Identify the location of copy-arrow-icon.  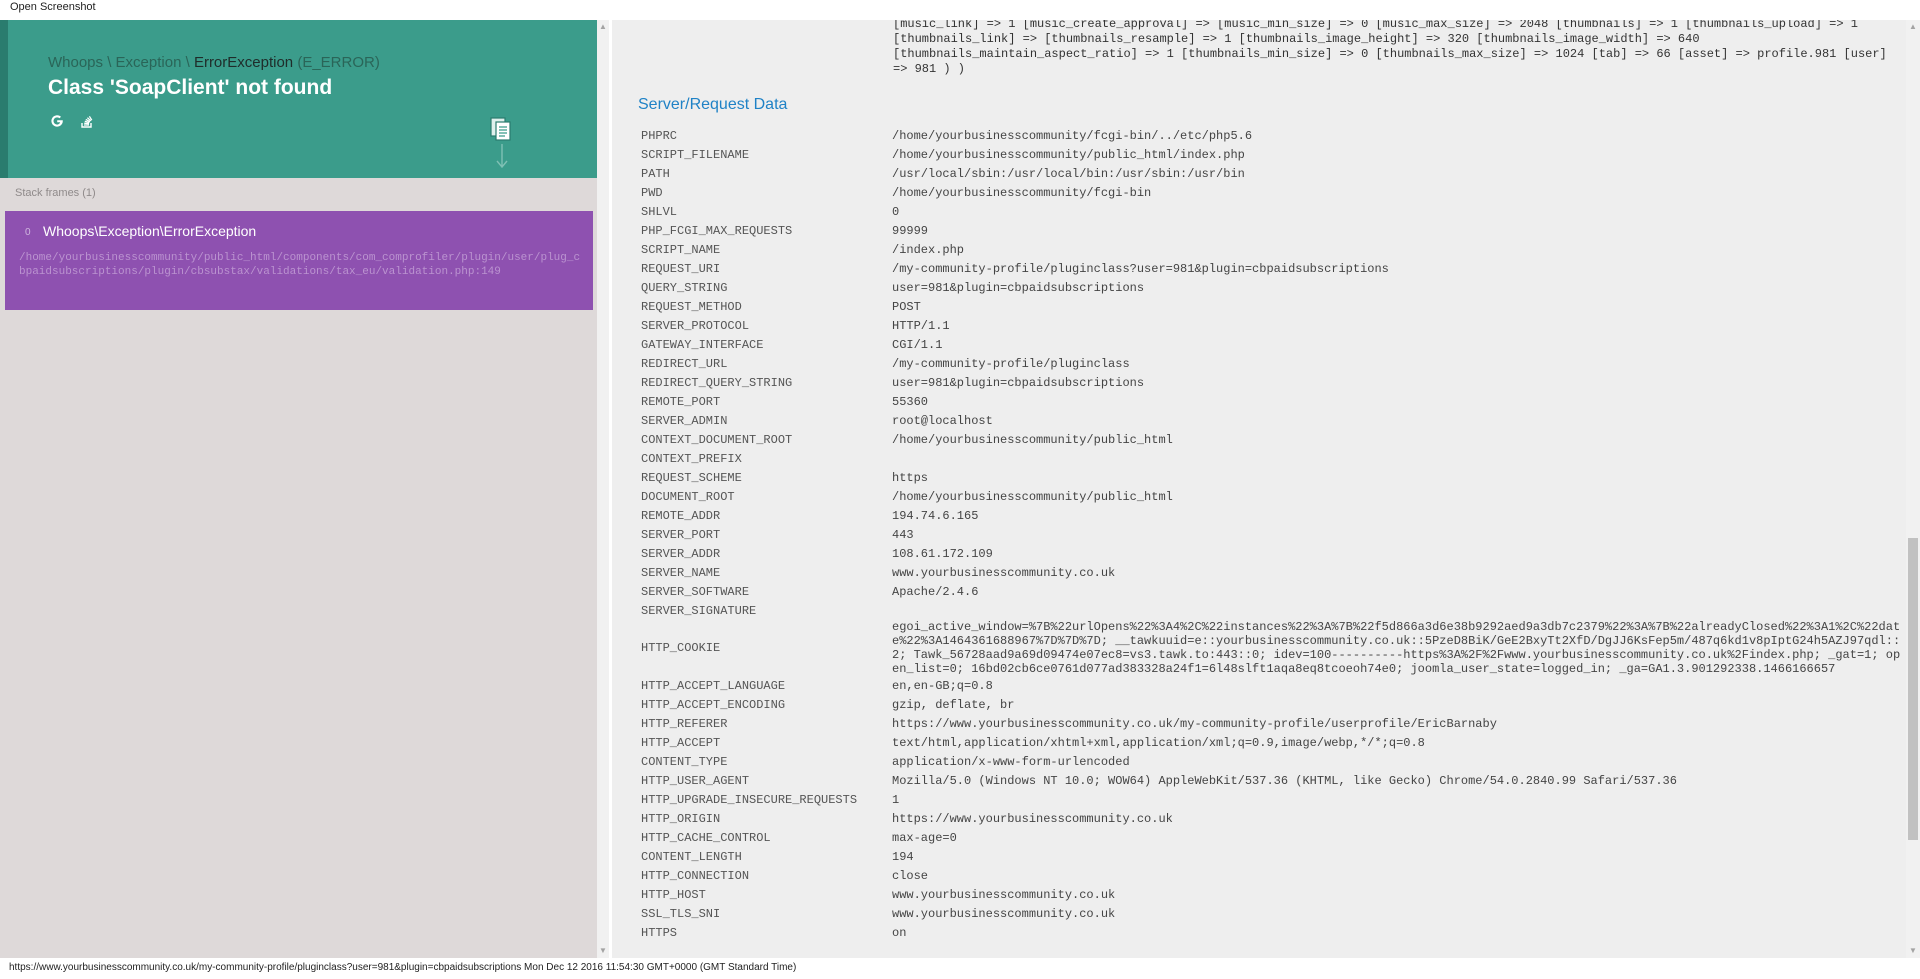
(502, 158).